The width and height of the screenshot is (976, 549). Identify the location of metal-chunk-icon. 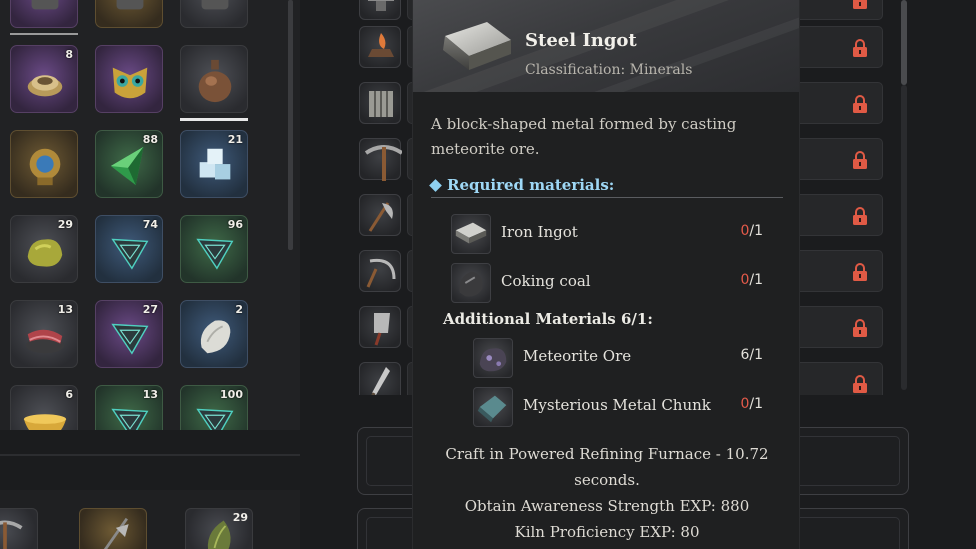
(492, 409).